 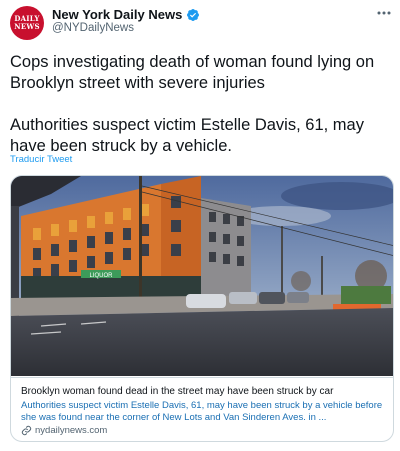 I want to click on avatar-logo: DAILY NEWS, so click(x=27, y=22).